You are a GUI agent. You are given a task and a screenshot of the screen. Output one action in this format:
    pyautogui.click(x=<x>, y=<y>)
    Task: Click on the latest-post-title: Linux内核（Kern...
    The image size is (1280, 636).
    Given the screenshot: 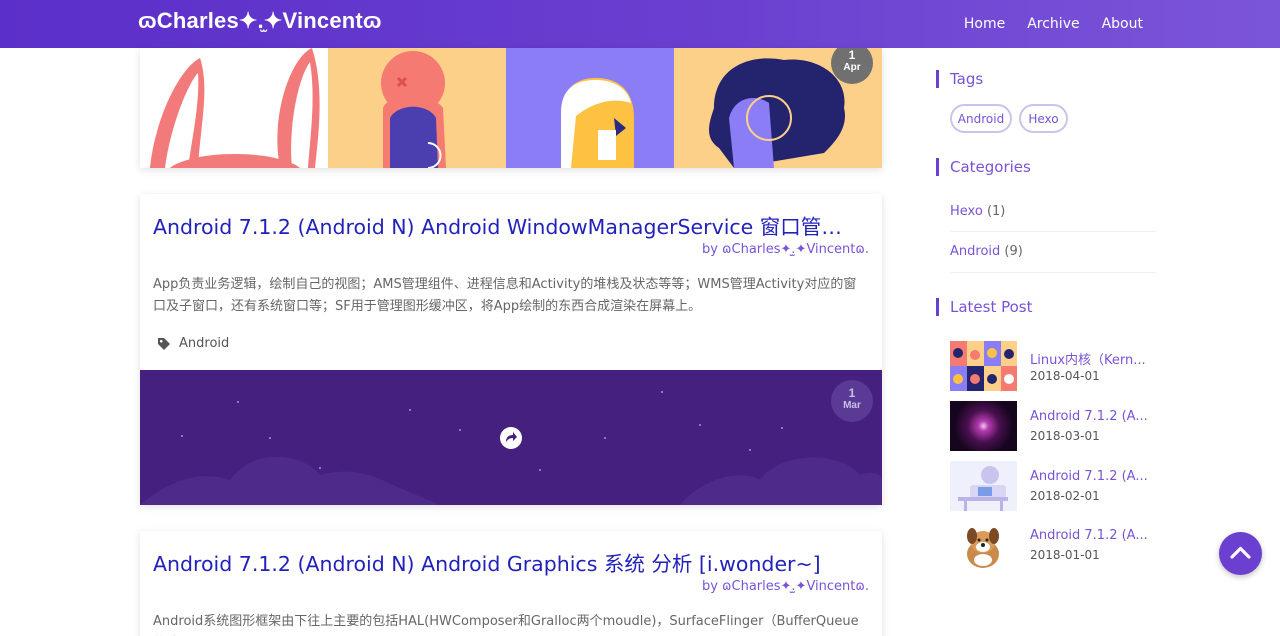 What is the action you would take?
    pyautogui.click(x=1090, y=358)
    